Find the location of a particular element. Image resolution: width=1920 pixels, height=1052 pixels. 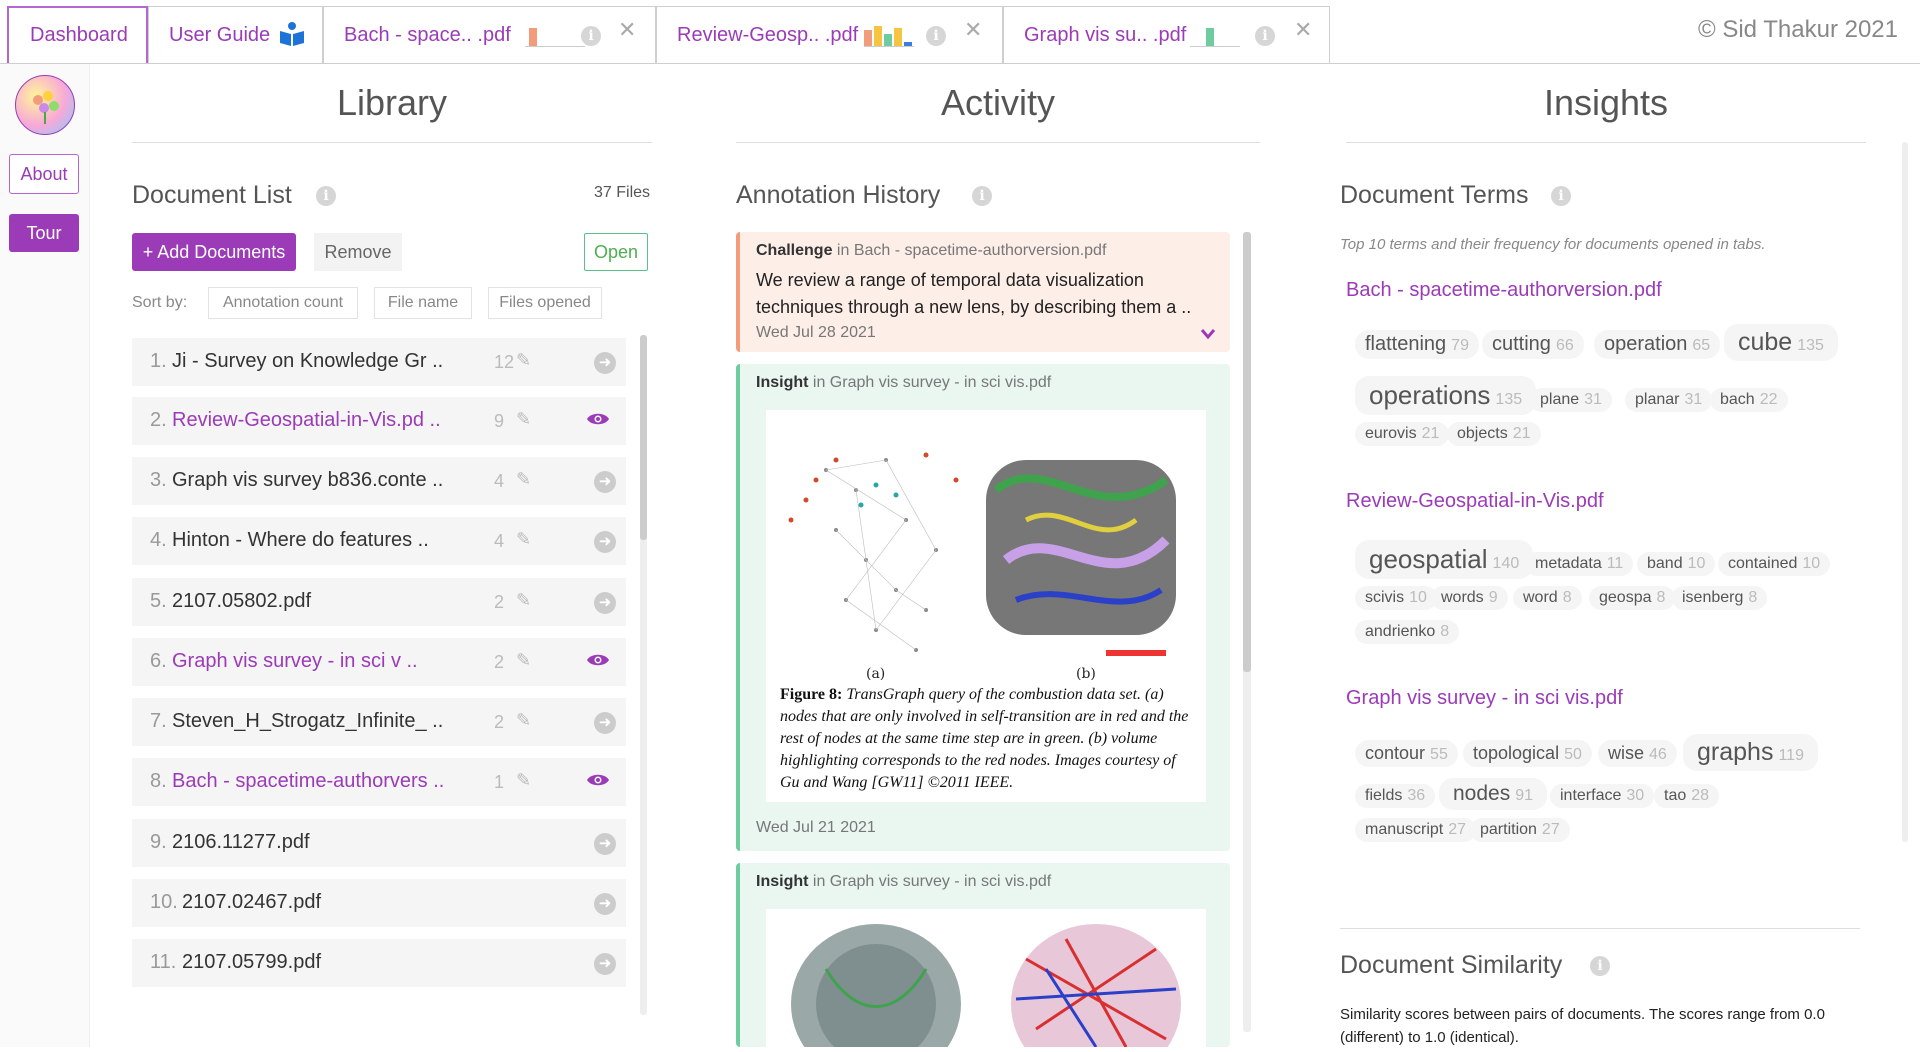

tour-button: Tour is located at coordinates (44, 233).